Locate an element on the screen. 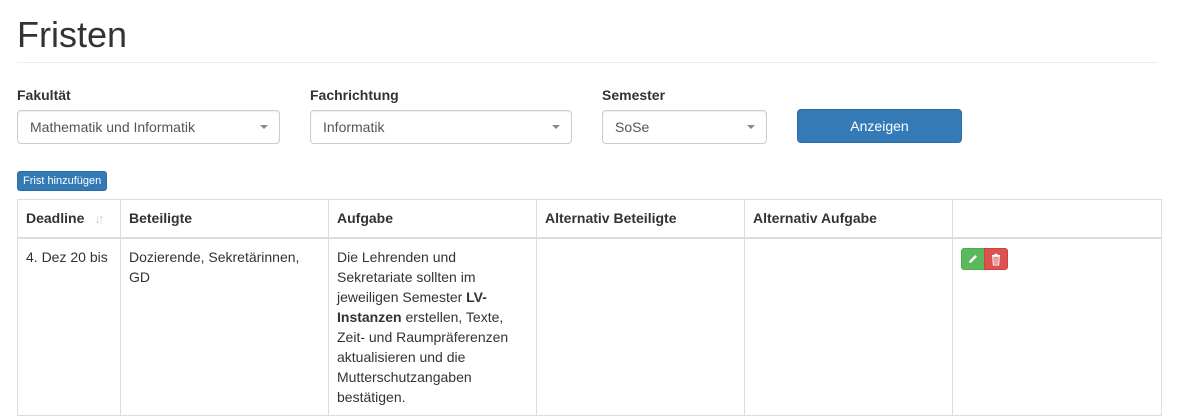 The image size is (1190, 416). header-task: Aufgabe is located at coordinates (432, 219).